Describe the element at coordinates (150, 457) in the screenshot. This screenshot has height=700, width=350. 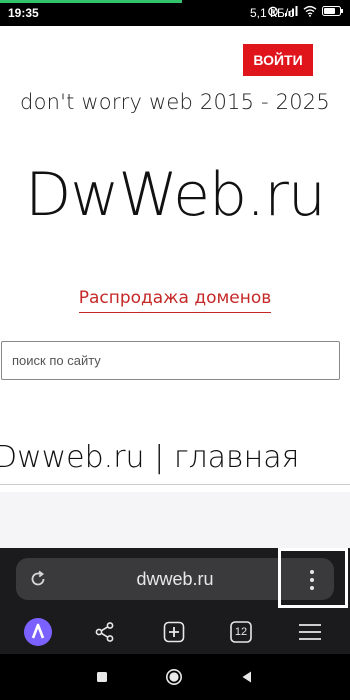
I see `page-heading: Dwweb.ru | главная` at that location.